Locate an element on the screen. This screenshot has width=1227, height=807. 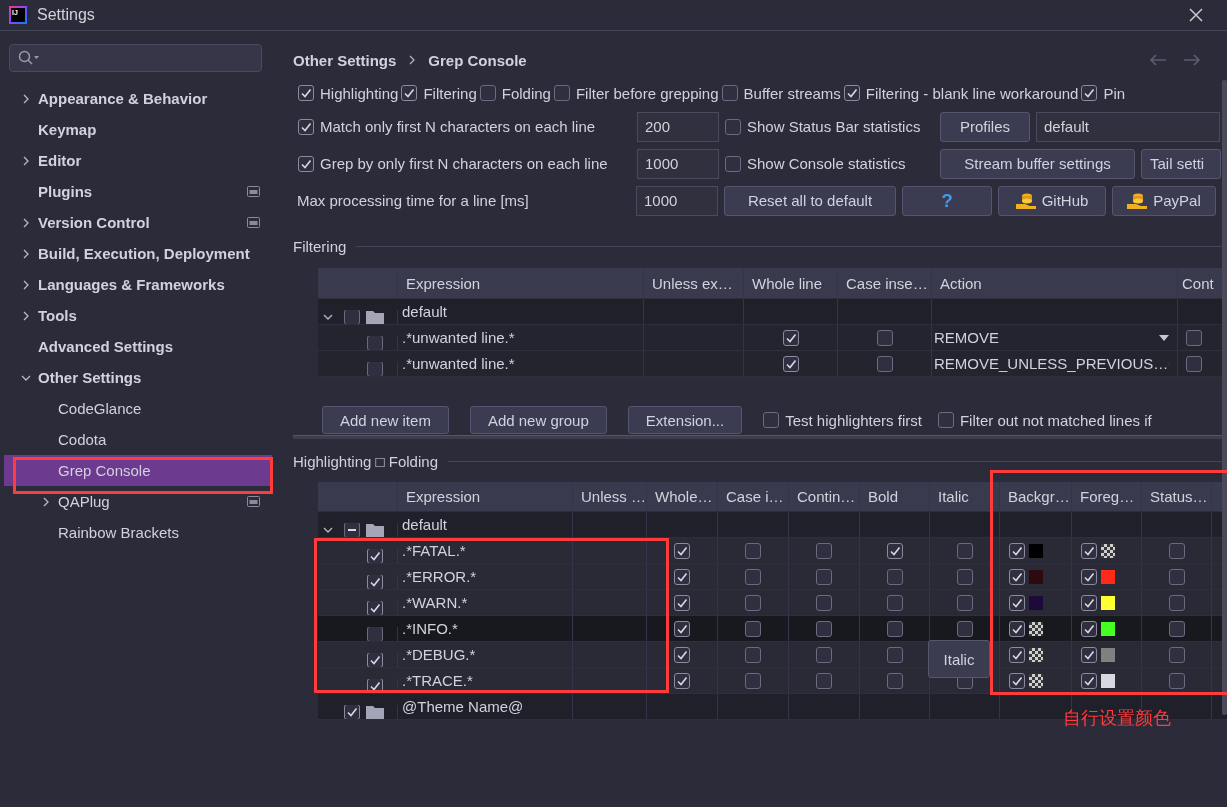
donate-button: PayPal is located at coordinates (1164, 200).